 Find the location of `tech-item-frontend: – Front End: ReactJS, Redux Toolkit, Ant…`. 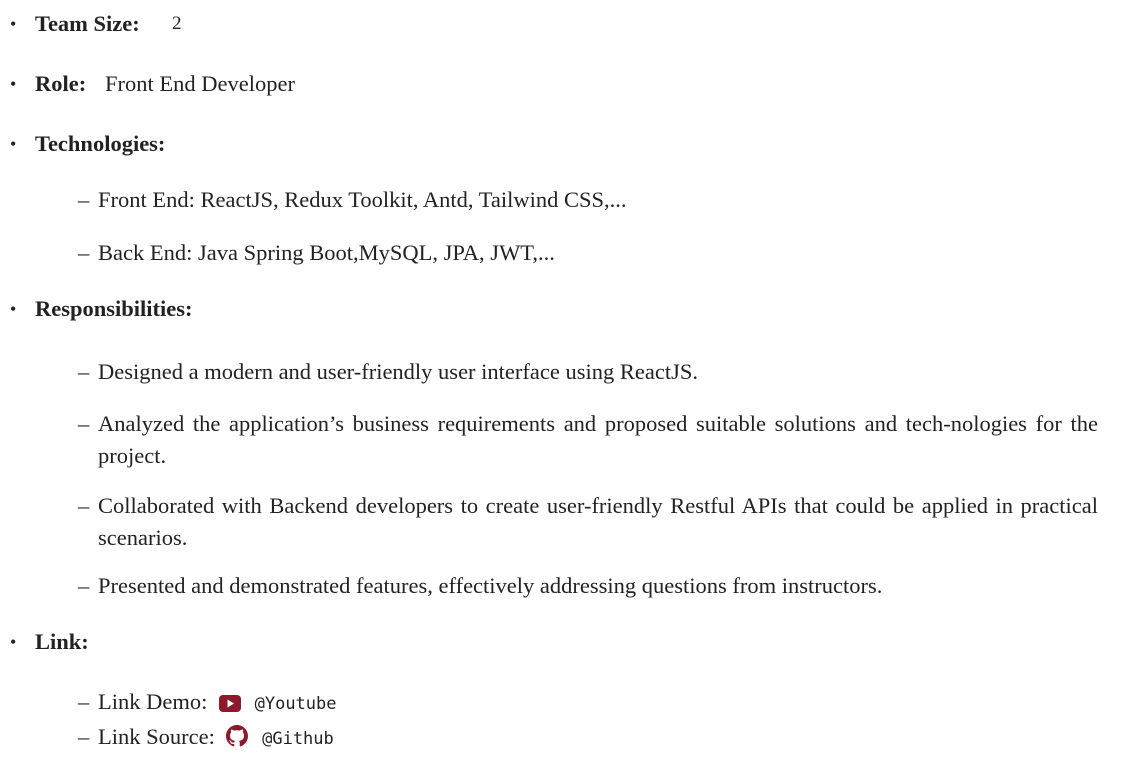

tech-item-frontend: – Front End: ReactJS, Redux Toolkit, Ant… is located at coordinates (352, 200).